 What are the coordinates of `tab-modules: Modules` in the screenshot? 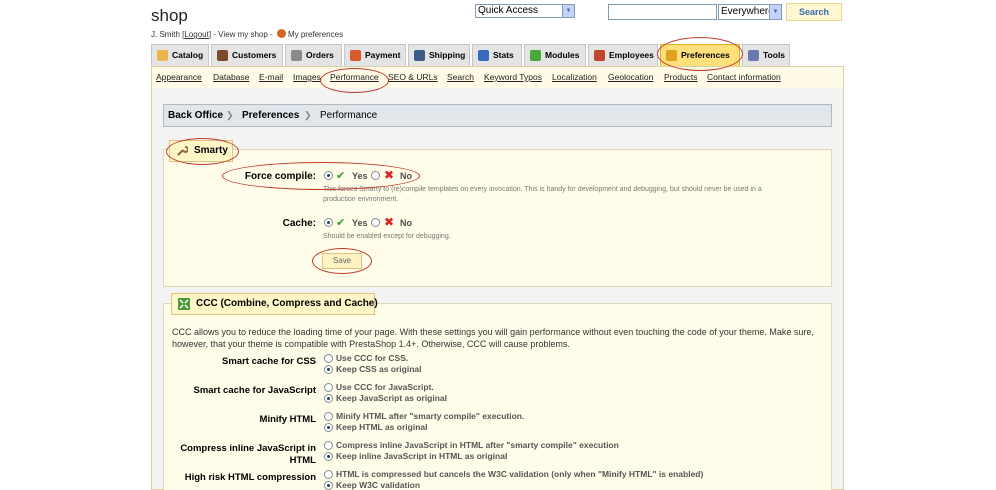 It's located at (555, 55).